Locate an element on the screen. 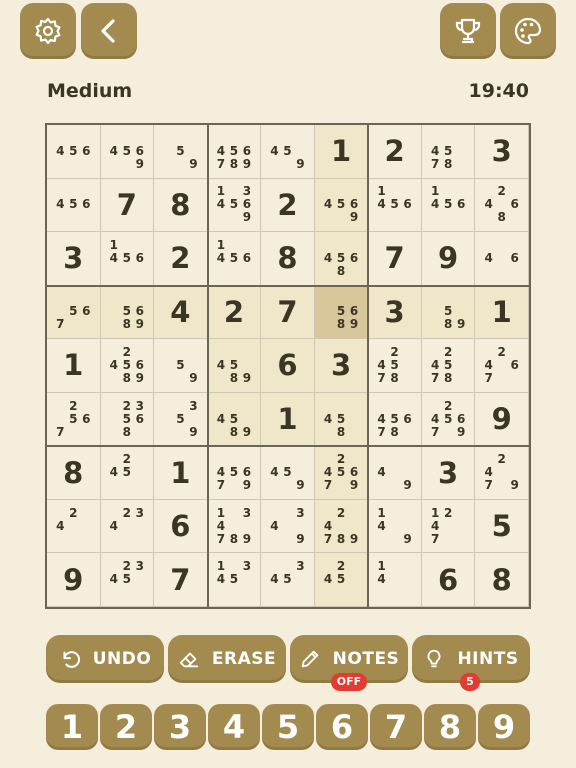 The image size is (576, 768). sudoku-cell: 456 78 is located at coordinates (395, 419).